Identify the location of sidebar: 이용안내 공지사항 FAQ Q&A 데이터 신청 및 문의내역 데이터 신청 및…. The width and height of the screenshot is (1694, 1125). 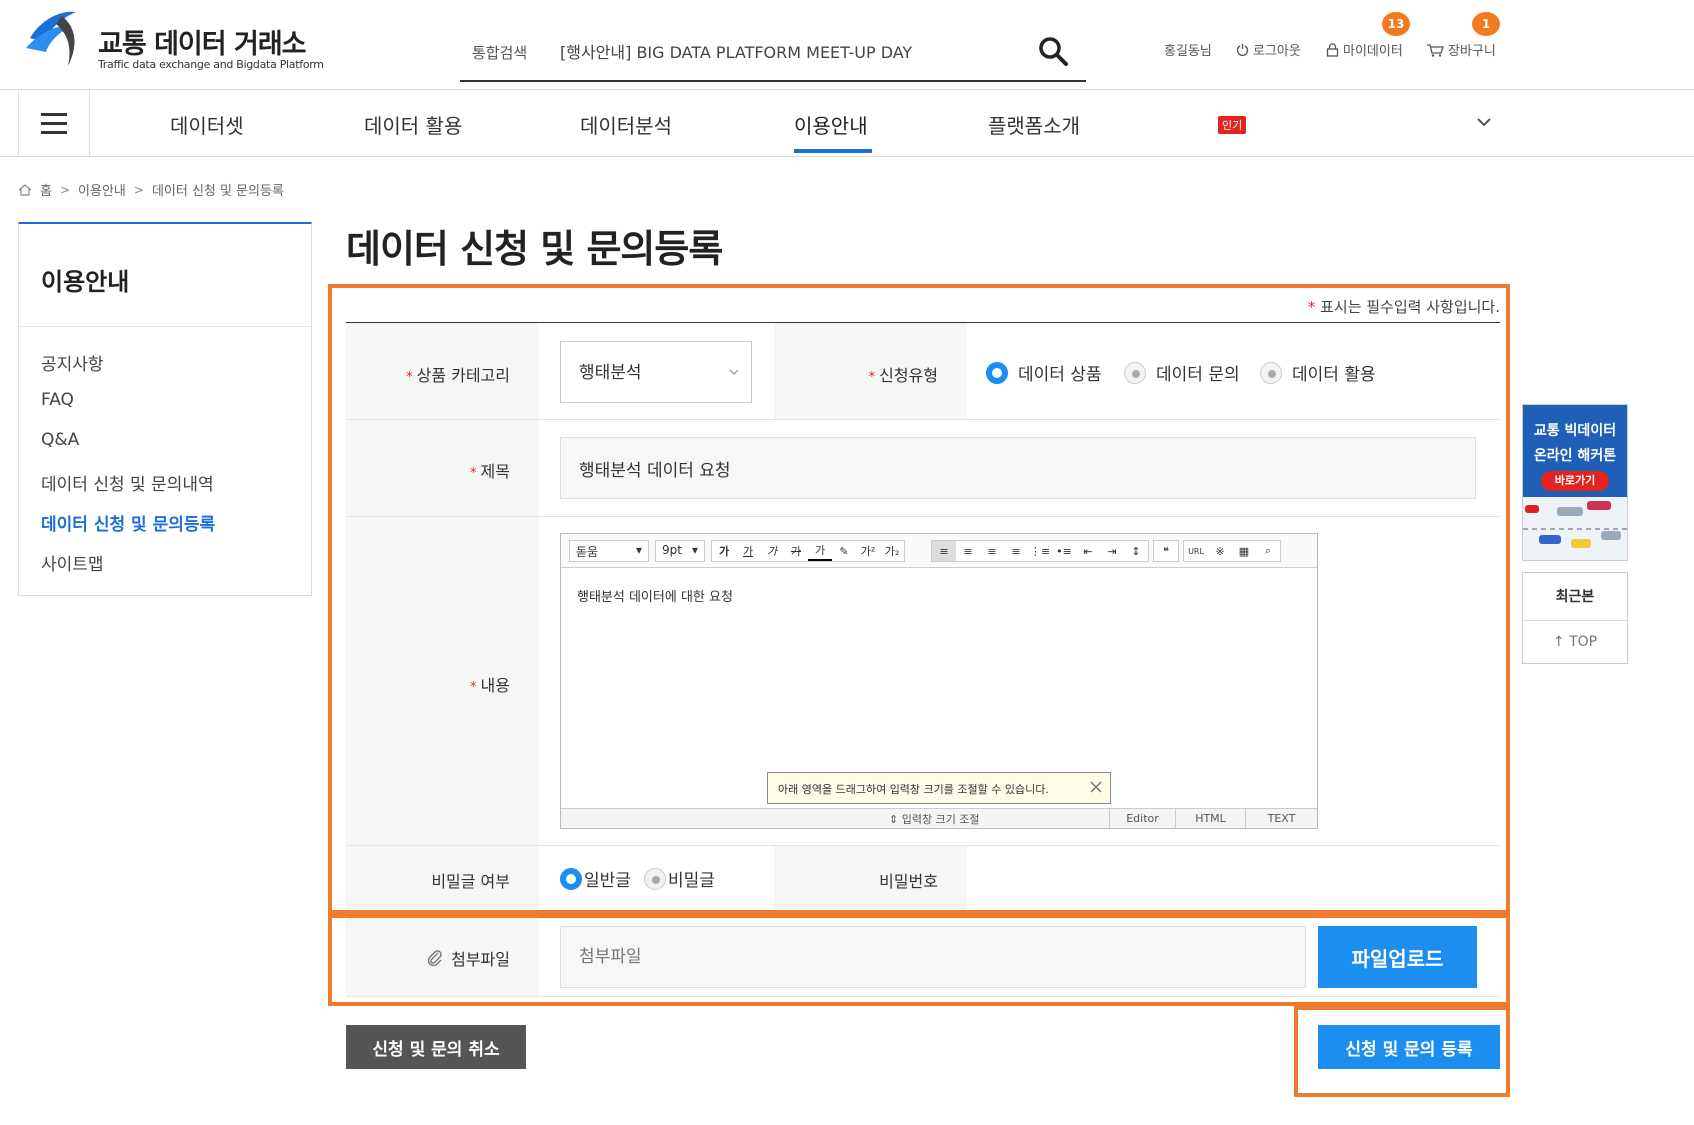
(165, 409).